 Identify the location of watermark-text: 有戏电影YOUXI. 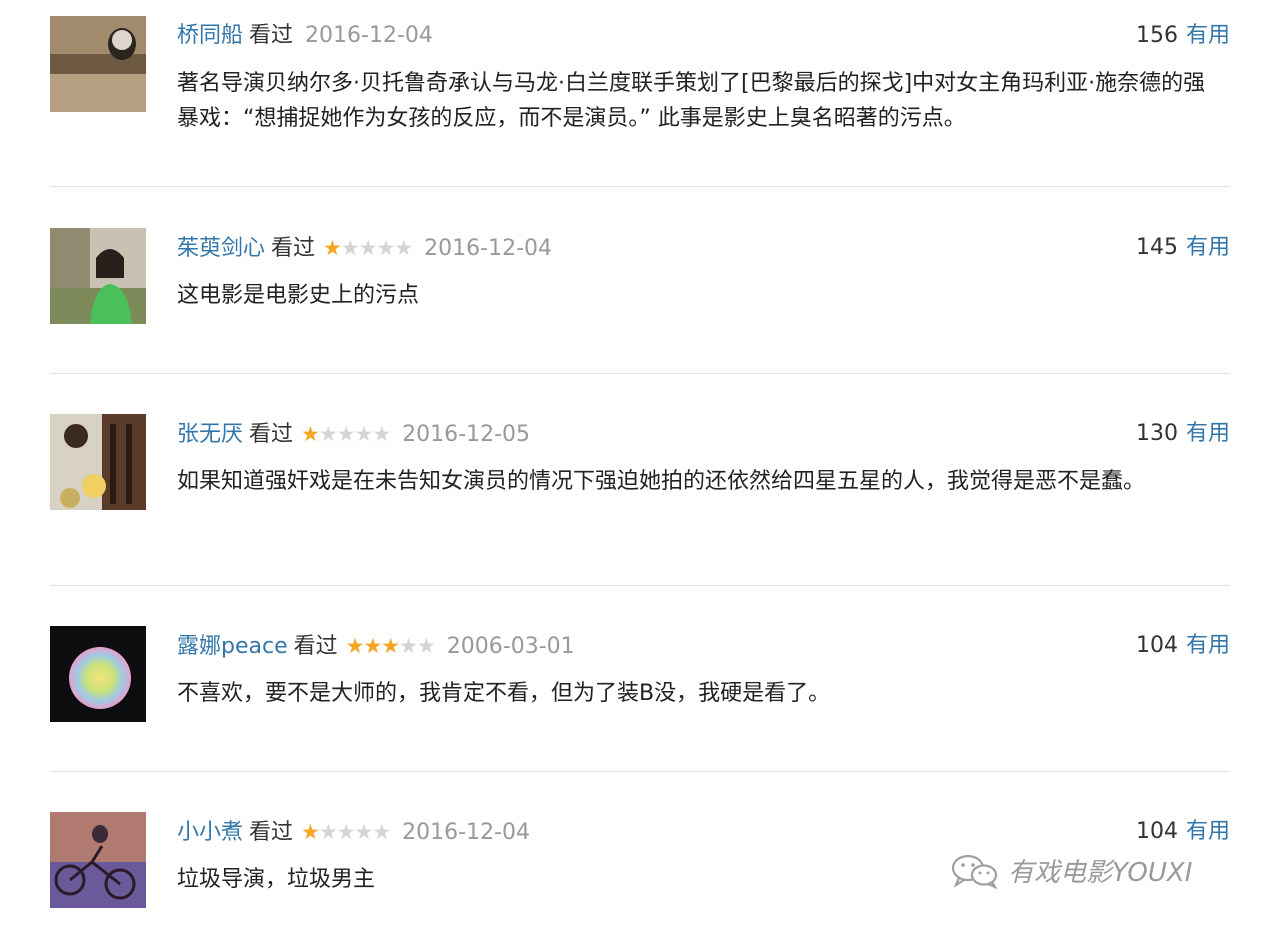
(1100, 873).